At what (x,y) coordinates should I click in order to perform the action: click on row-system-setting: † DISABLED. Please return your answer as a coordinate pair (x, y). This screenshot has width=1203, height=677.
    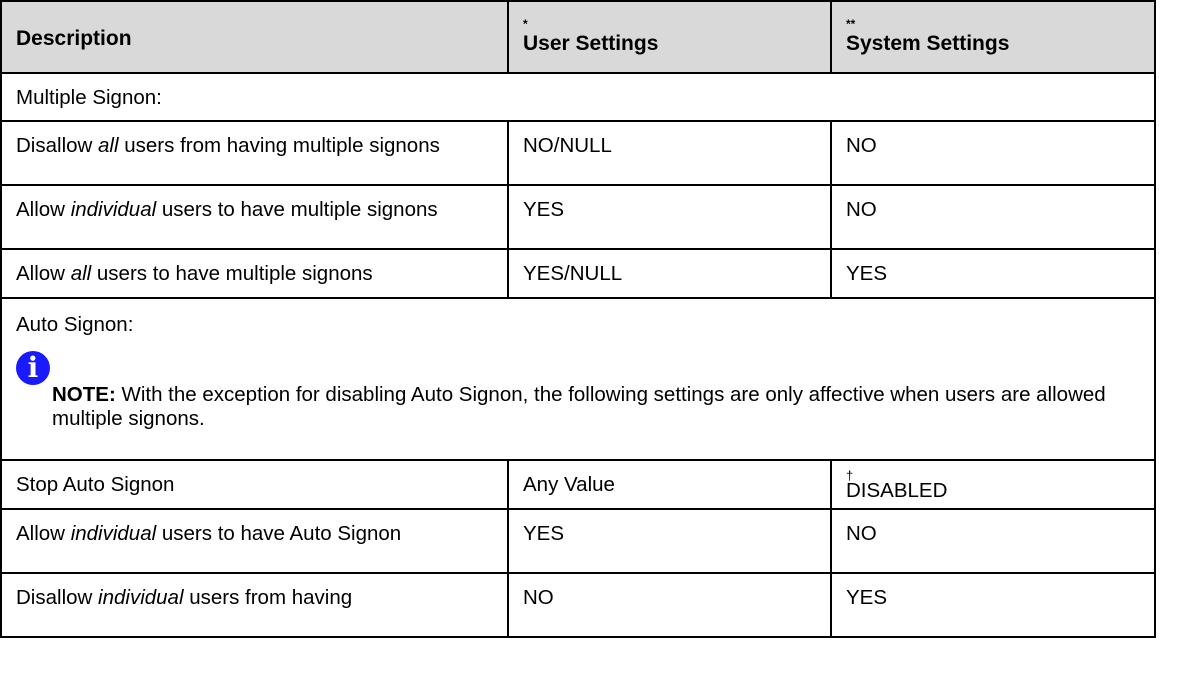
    Looking at the image, I should click on (993, 484).